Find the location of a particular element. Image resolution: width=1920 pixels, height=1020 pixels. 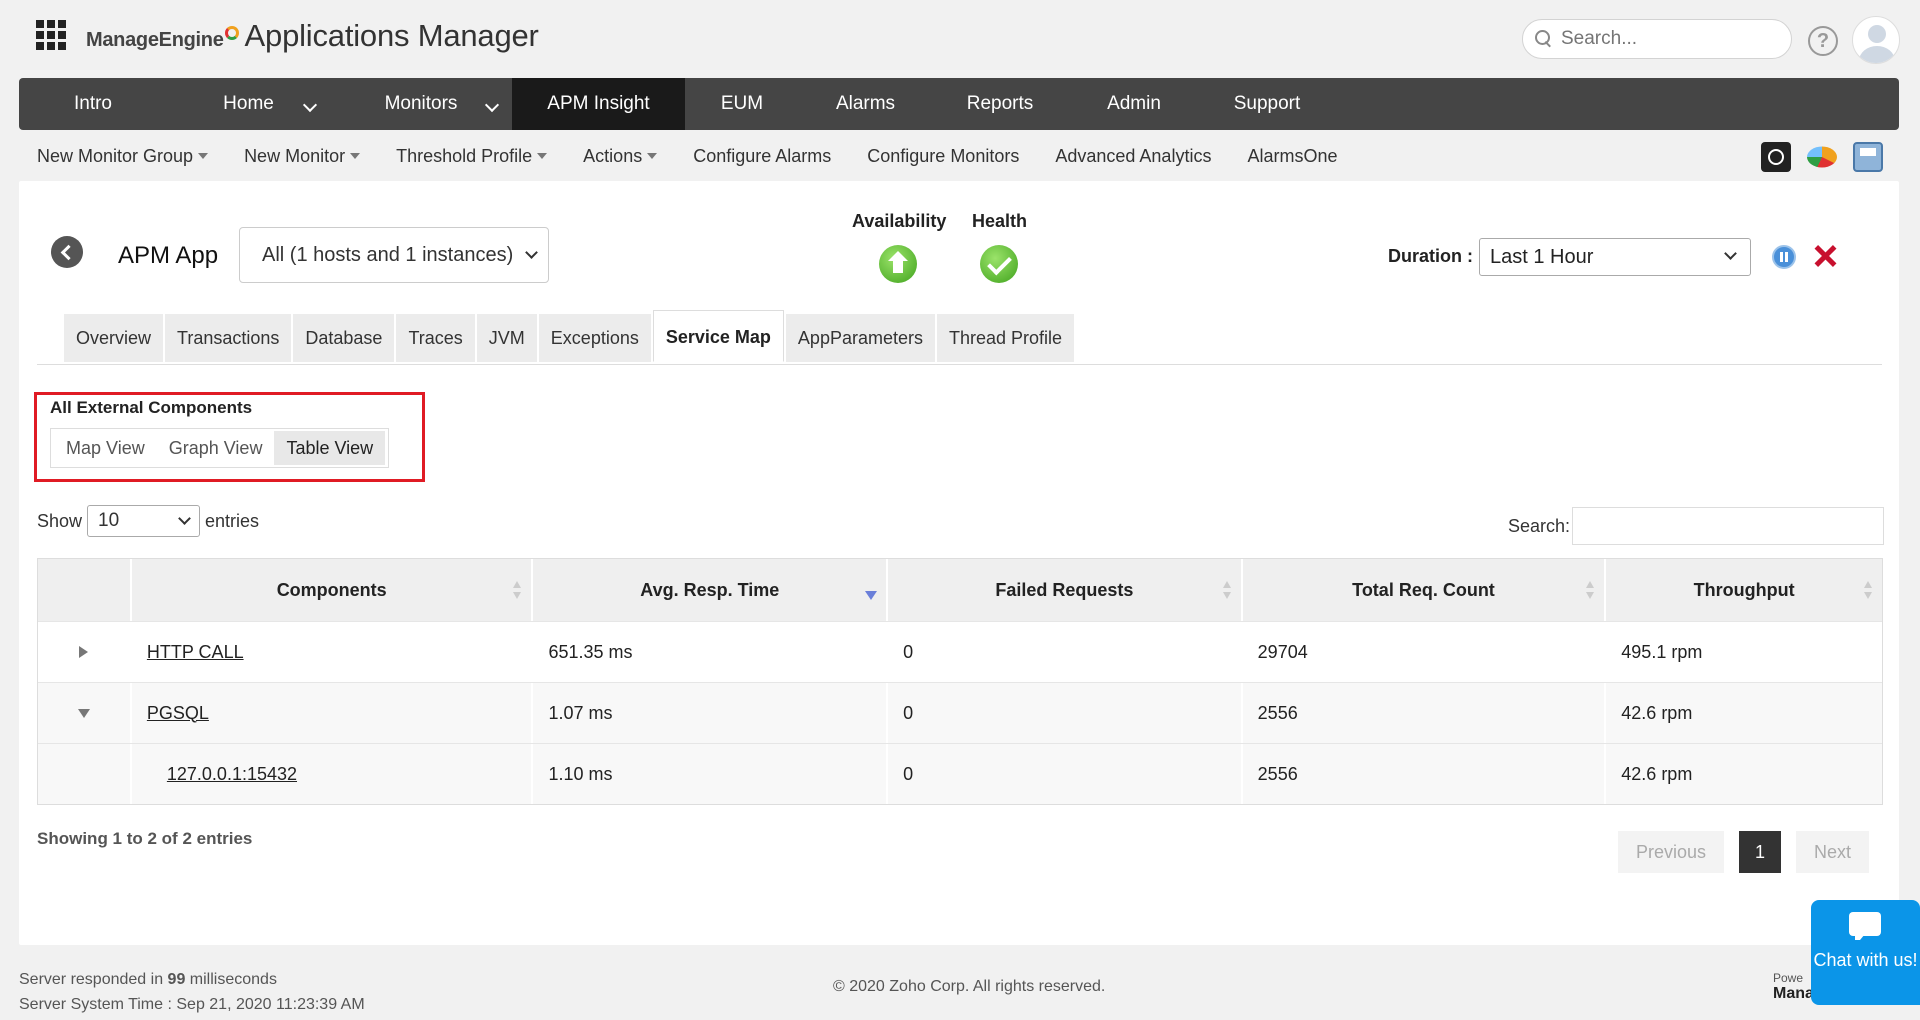

configure-monitors-link: Configure Monitors is located at coordinates (943, 156).